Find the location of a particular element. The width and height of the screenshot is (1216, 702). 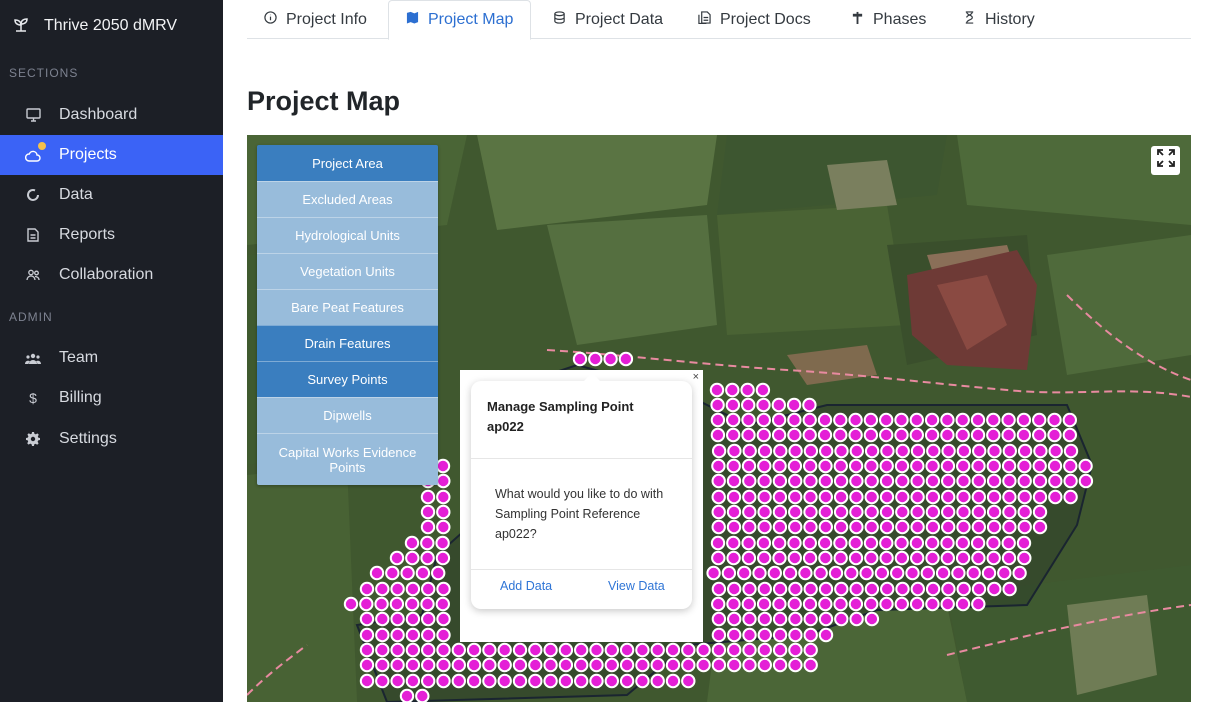

sidebar-item-billing: $ Billing is located at coordinates (111, 398).